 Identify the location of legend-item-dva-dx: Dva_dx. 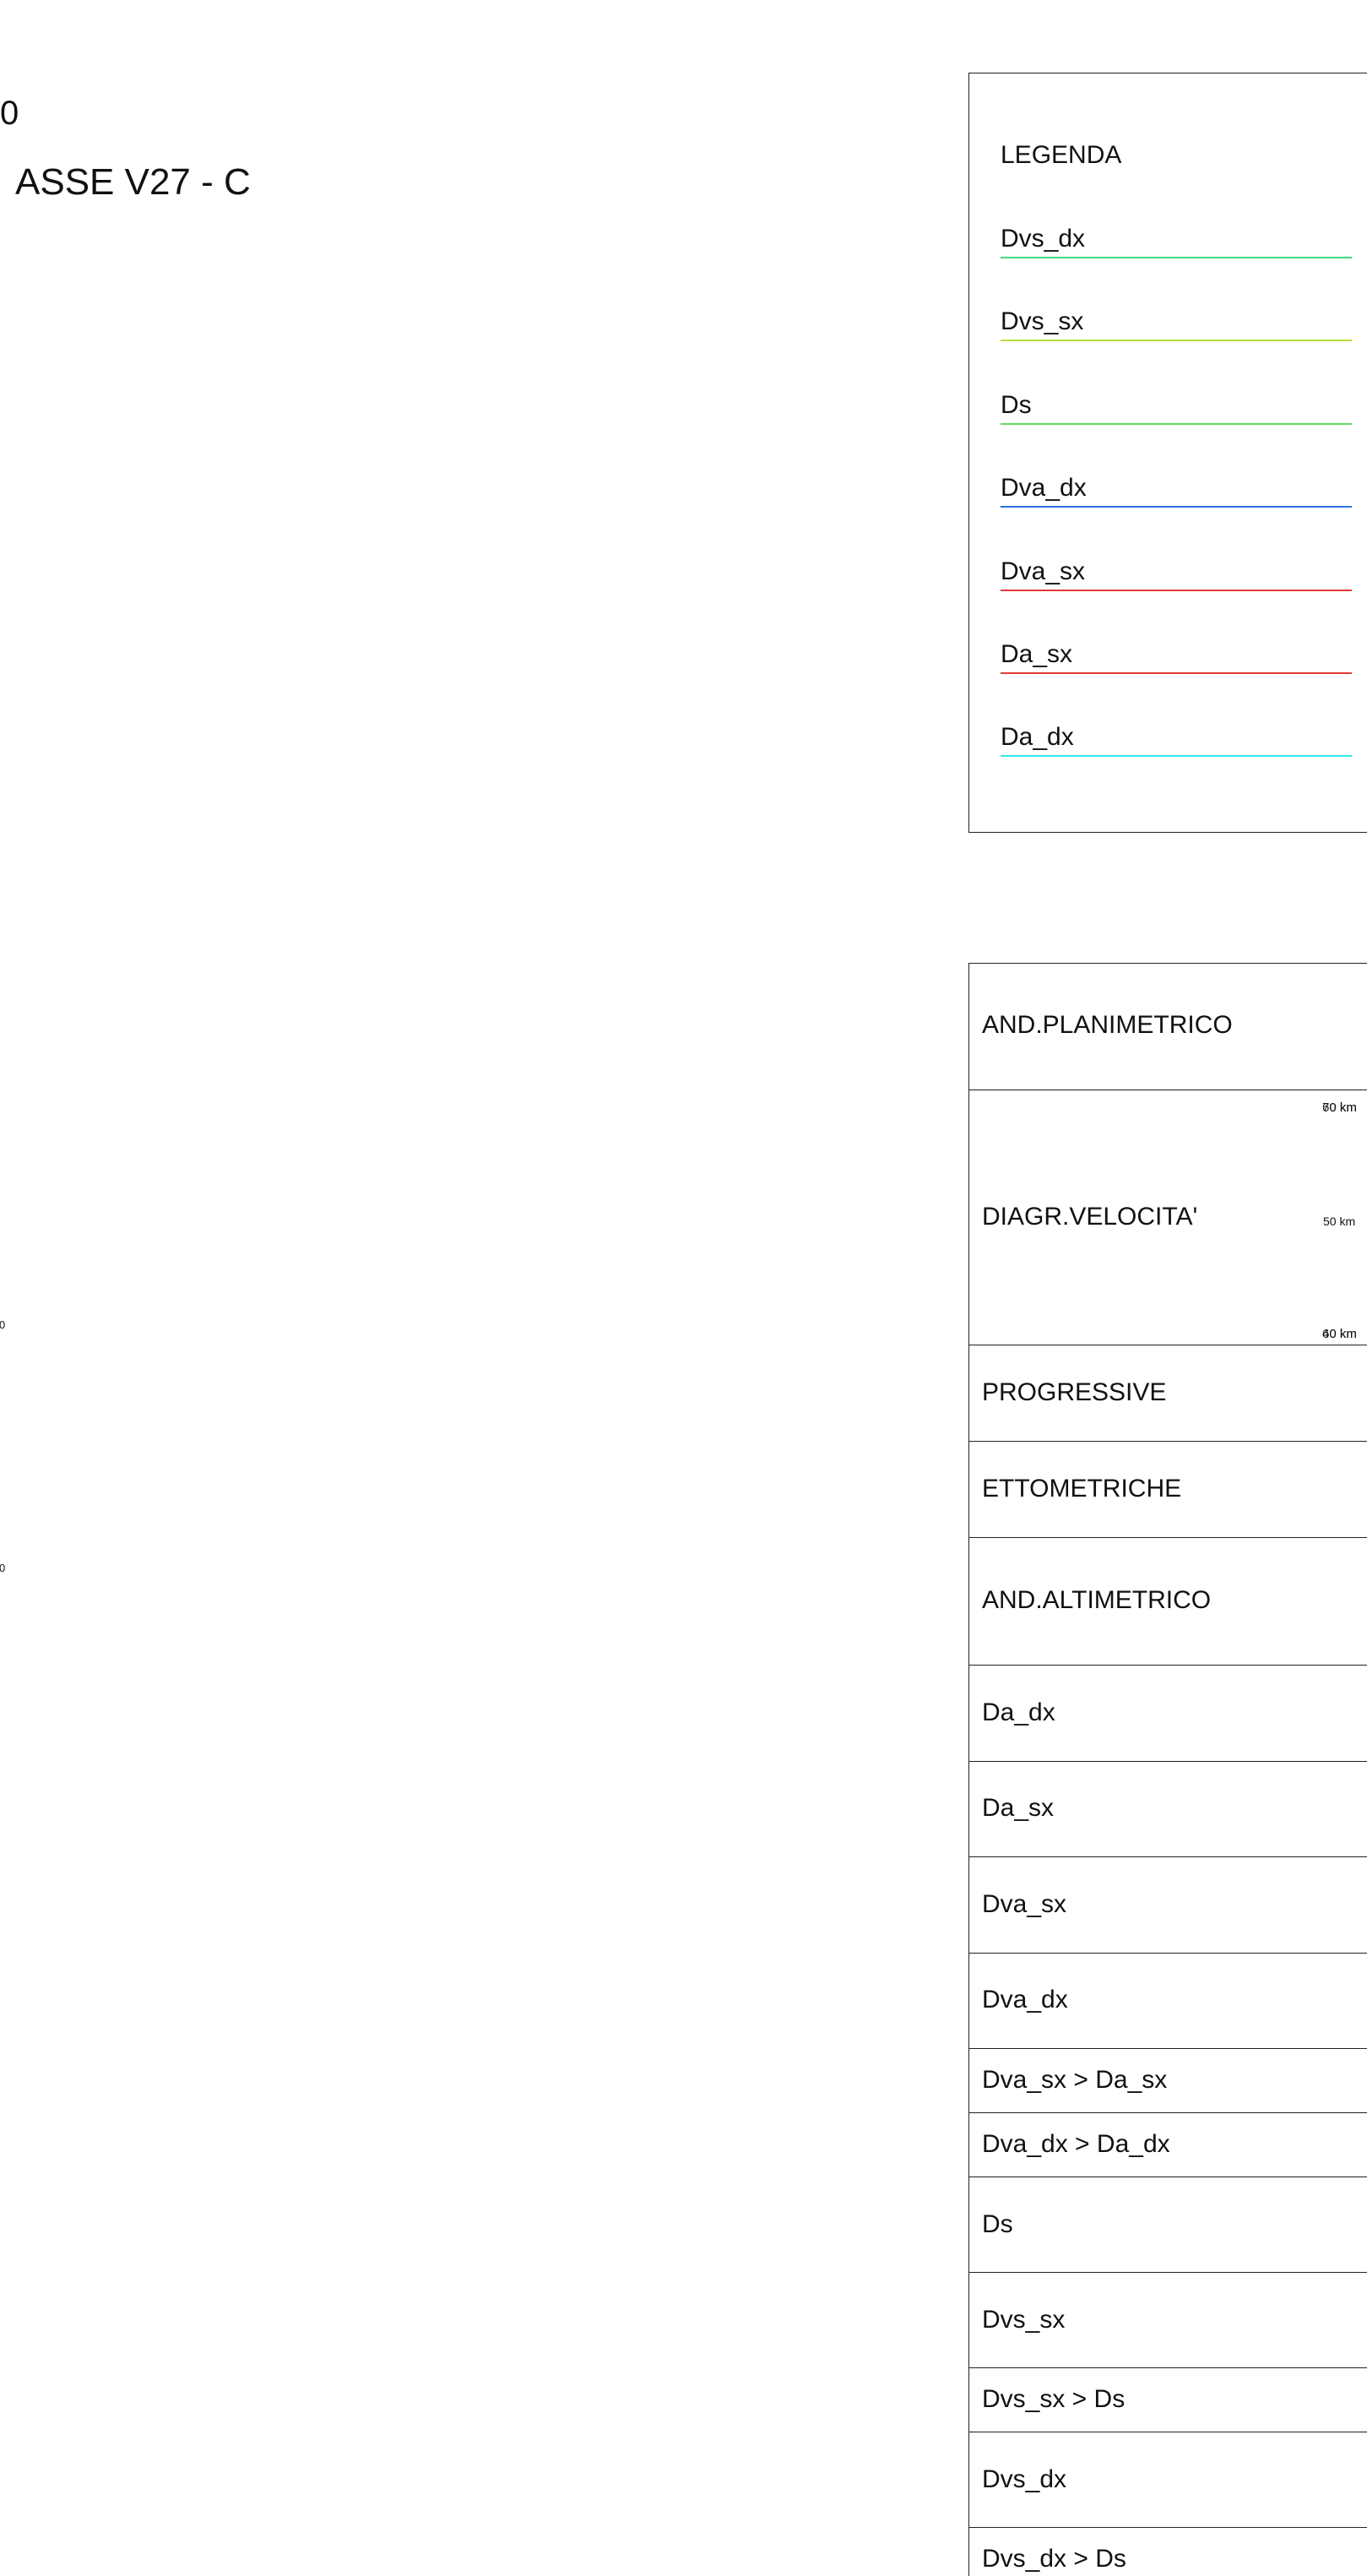
(1176, 491).